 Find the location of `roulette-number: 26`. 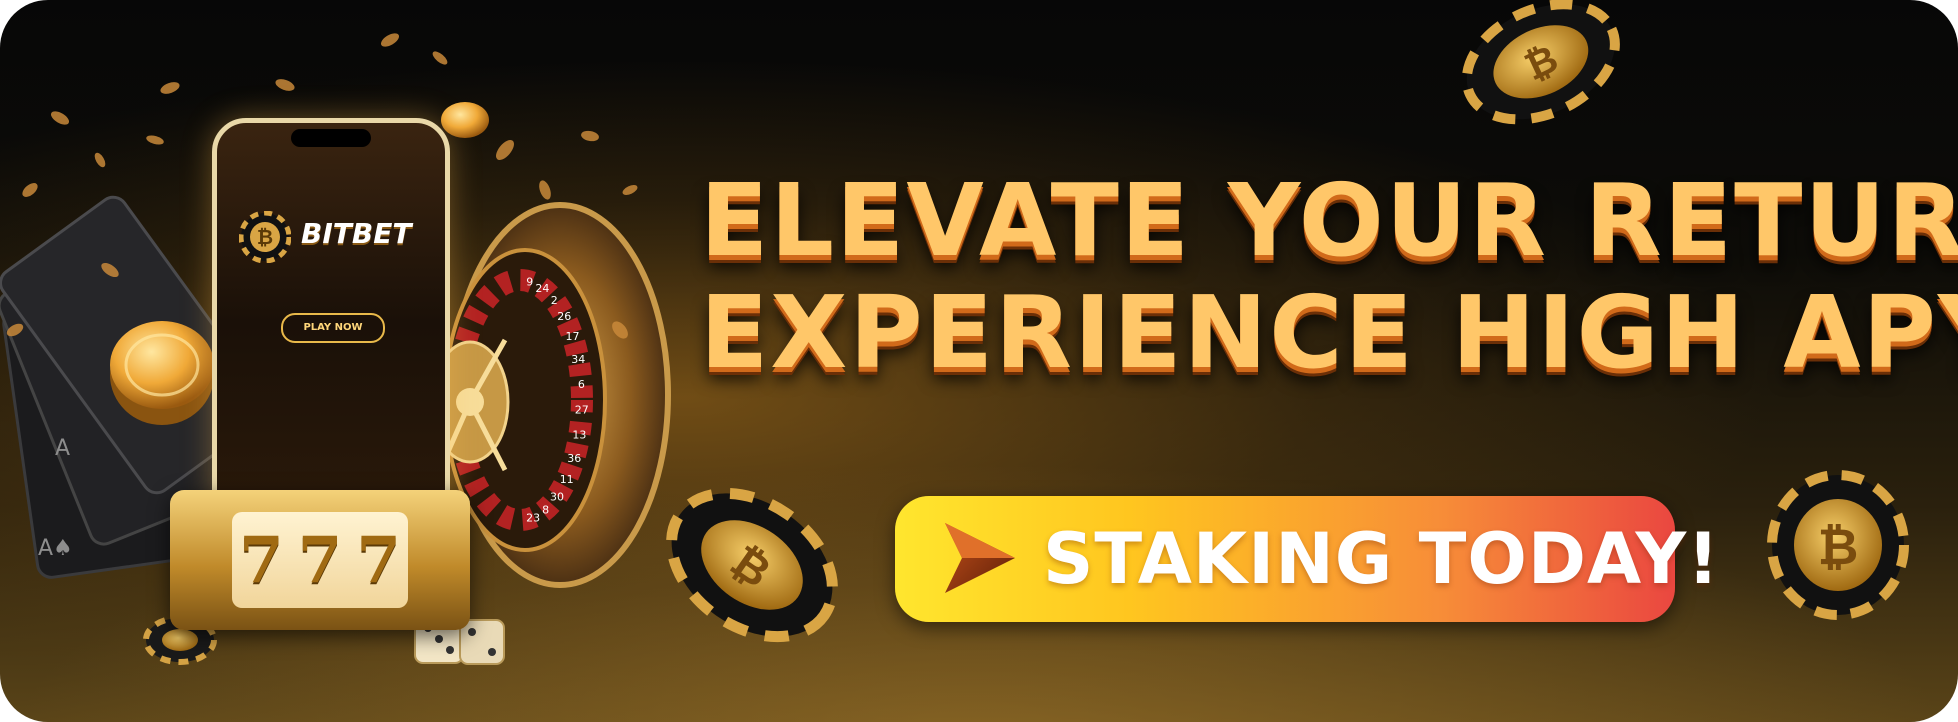

roulette-number: 26 is located at coordinates (564, 316).